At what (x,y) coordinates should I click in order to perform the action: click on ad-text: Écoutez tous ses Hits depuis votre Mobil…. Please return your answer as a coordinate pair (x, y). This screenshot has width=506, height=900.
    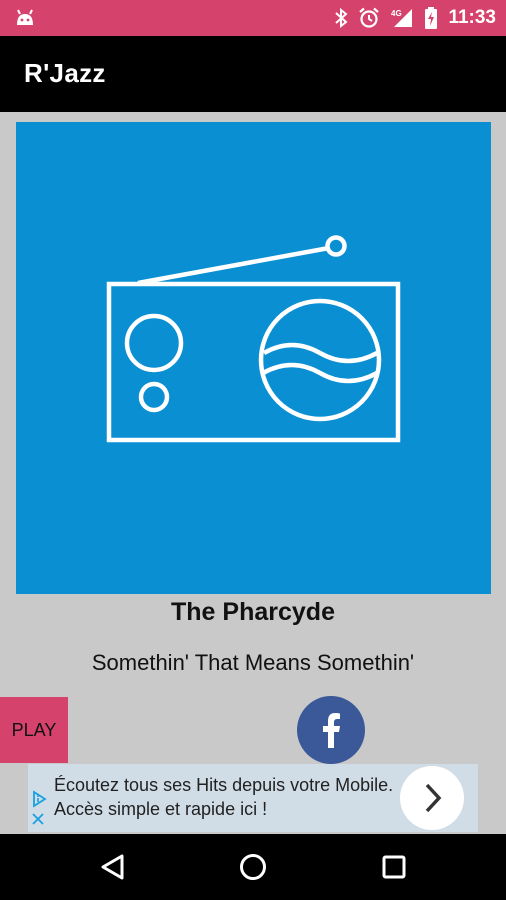
    Looking at the image, I should click on (224, 797).